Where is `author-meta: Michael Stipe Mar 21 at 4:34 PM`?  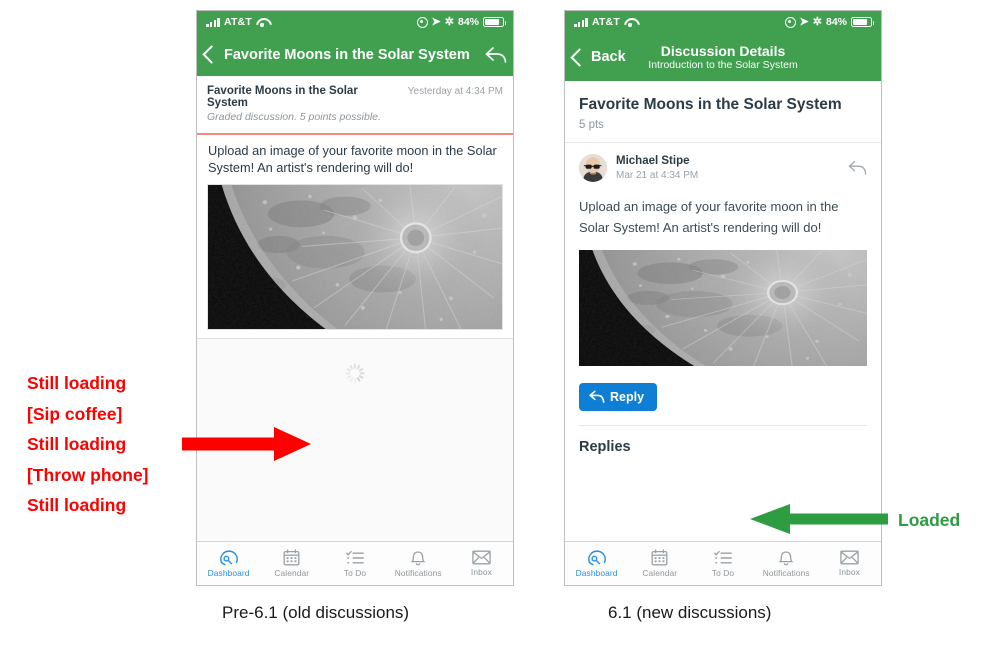
author-meta: Michael Stipe Mar 21 at 4:34 PM is located at coordinates (732, 168).